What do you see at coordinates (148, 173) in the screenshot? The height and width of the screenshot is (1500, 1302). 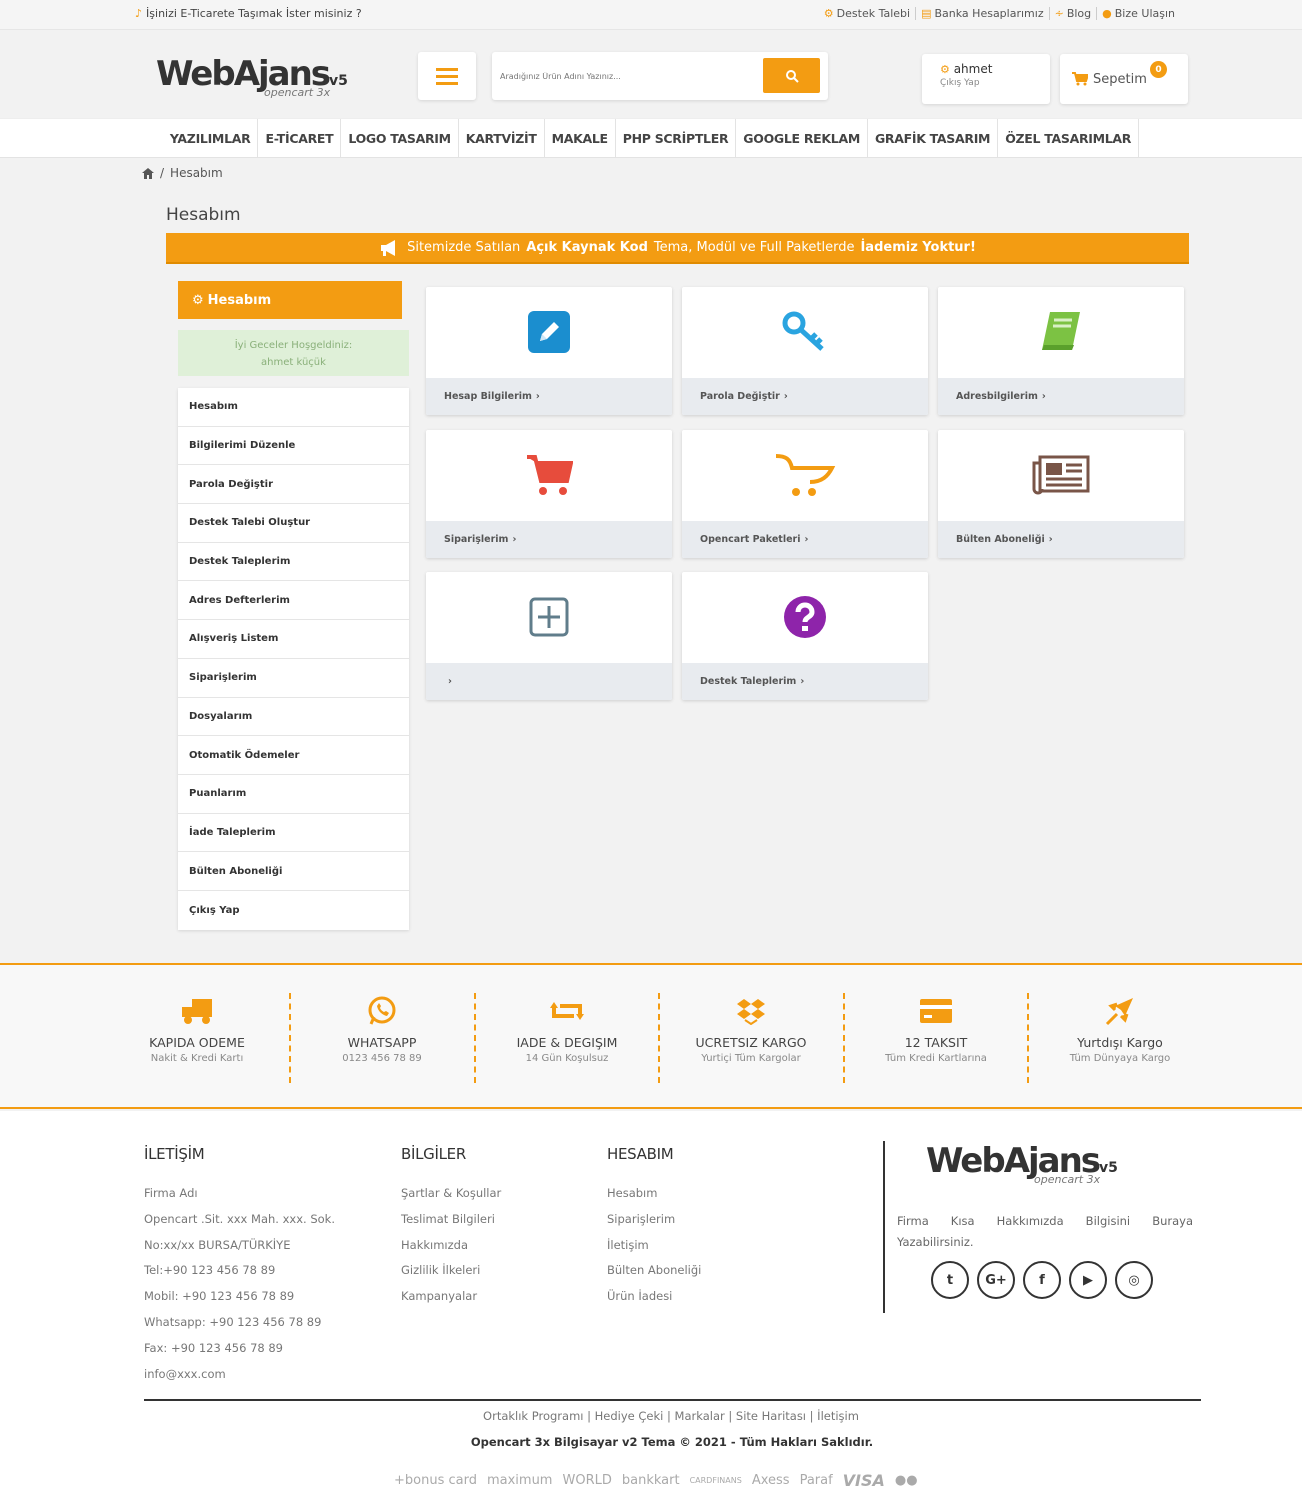 I see `home-icon` at bounding box center [148, 173].